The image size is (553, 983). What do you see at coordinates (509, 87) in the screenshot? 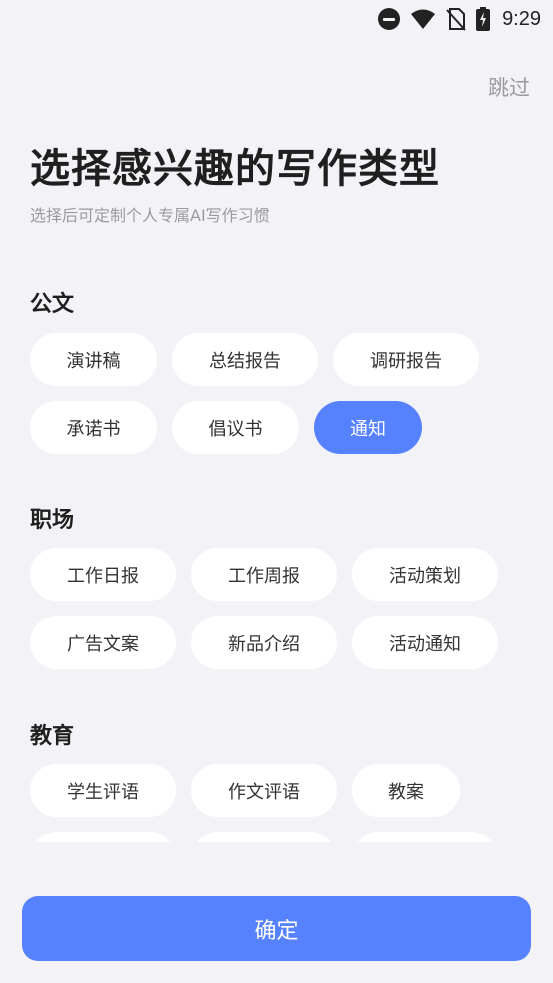
I see `skip-button: 跳过` at bounding box center [509, 87].